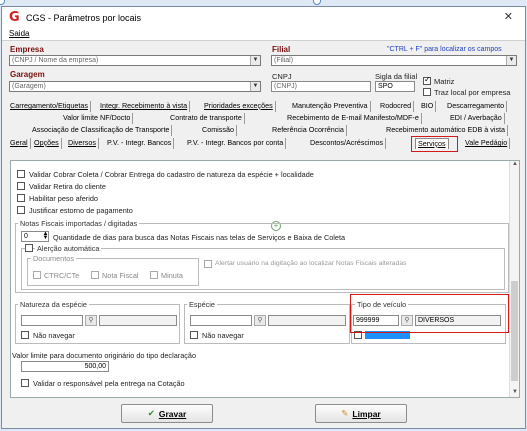 This screenshot has width=527, height=431. I want to click on cnpj-value: (CNPJ), so click(285, 86).